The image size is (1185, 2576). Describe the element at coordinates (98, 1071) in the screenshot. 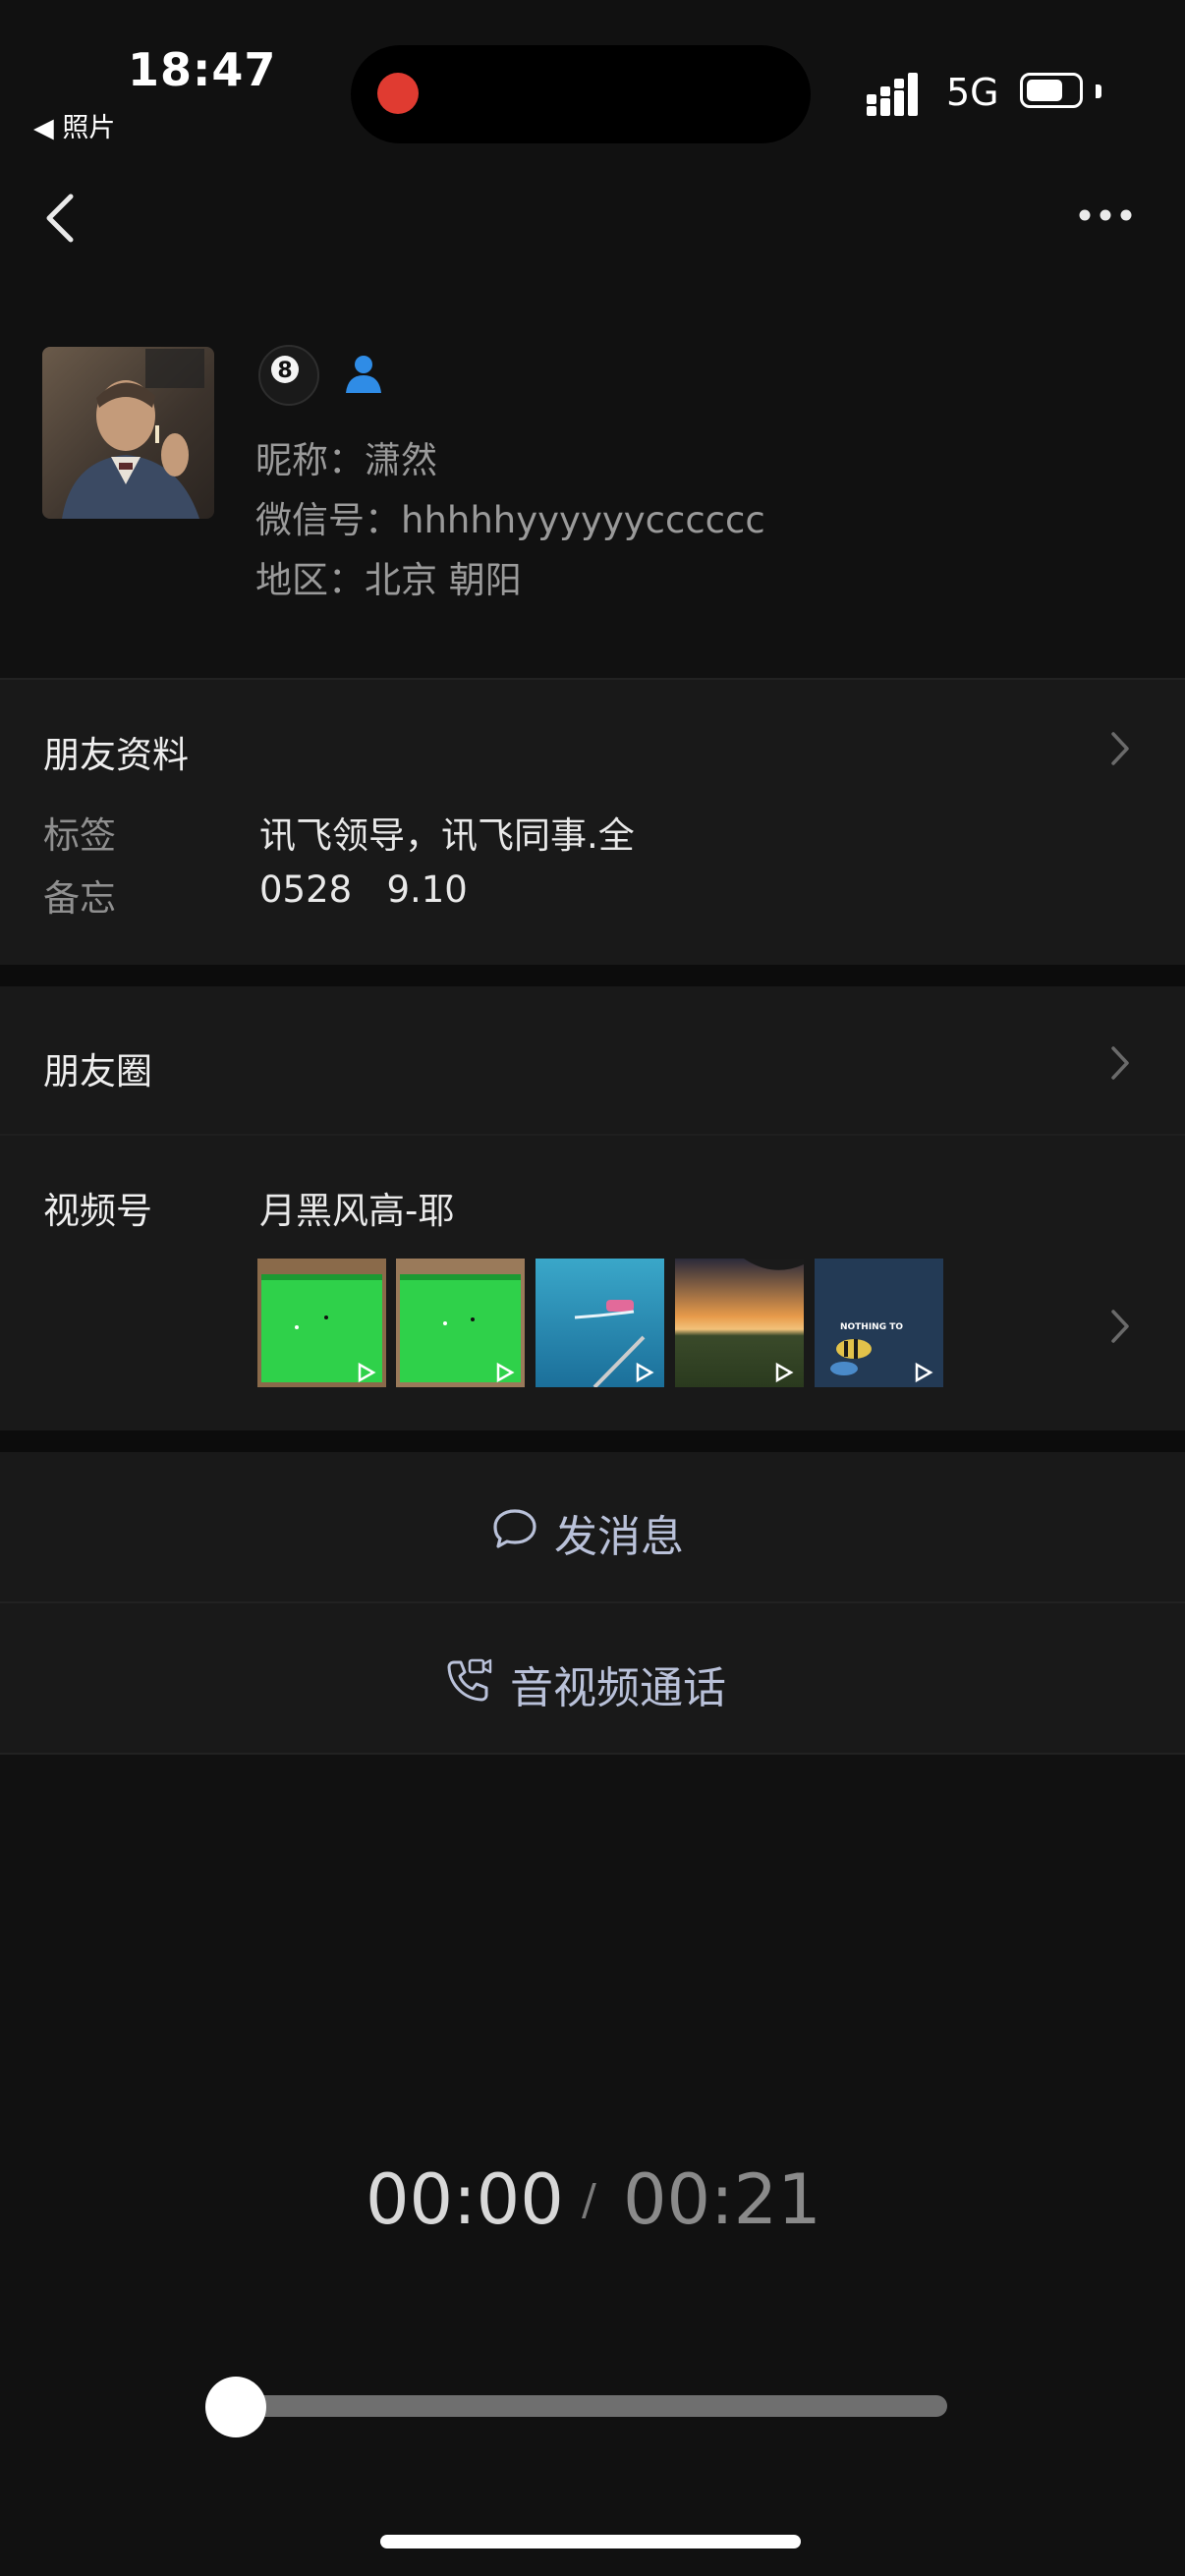

I see `moments-title: 朋友圈` at that location.